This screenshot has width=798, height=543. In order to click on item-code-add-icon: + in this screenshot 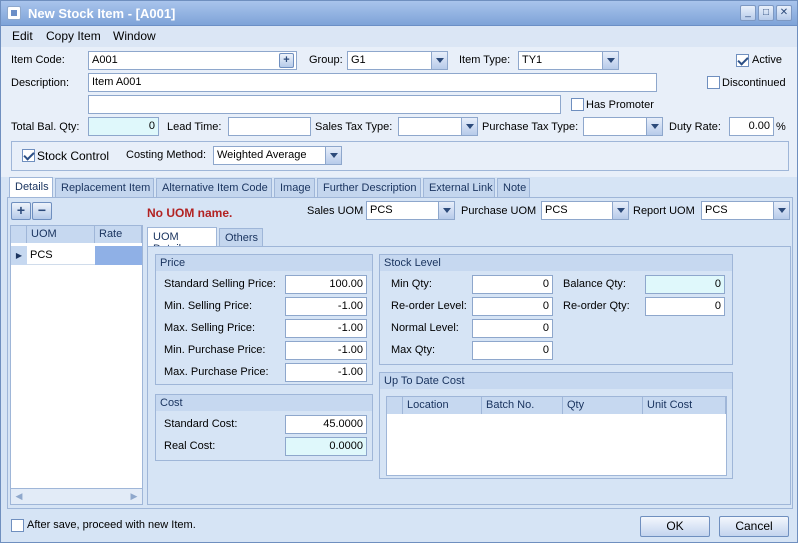, I will do `click(286, 60)`.